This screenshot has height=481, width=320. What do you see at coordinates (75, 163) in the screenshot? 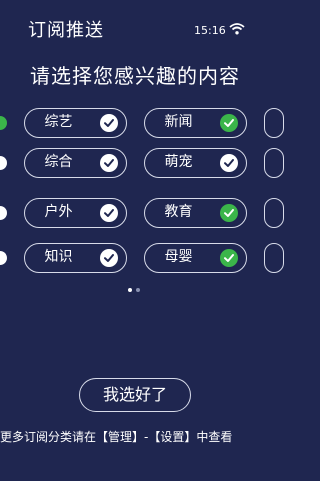
I see `interest-option: 综合` at bounding box center [75, 163].